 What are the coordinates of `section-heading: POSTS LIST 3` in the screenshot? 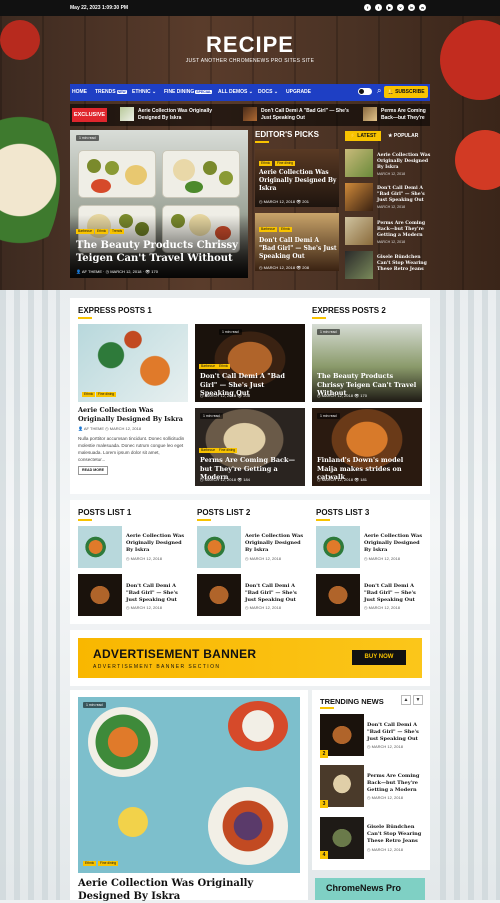 It's located at (343, 512).